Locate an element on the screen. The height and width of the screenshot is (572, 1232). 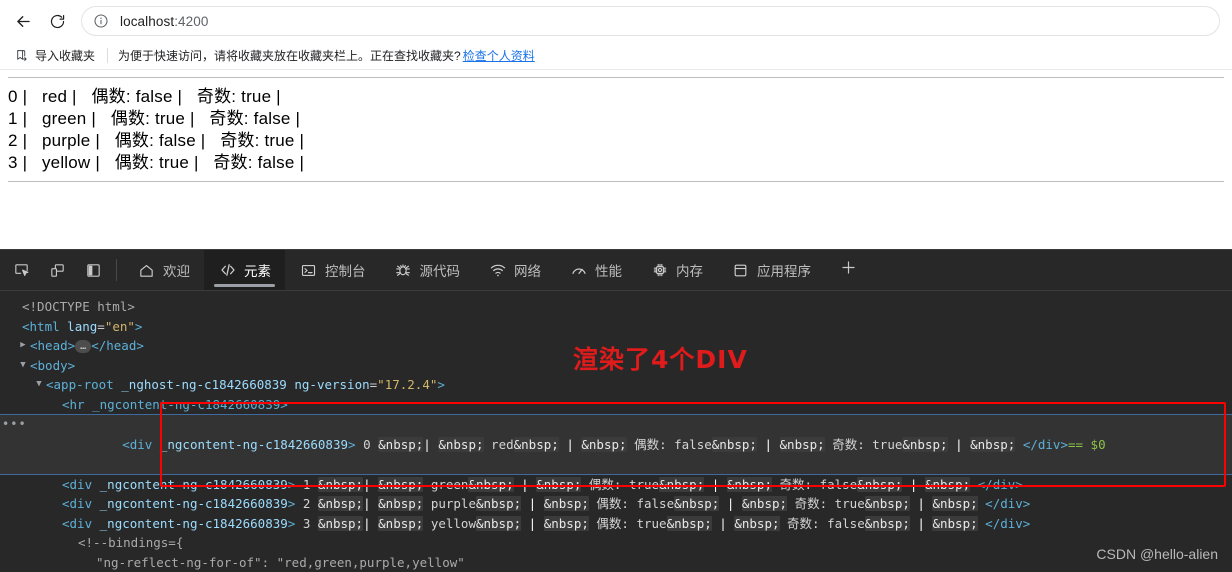
dock-side-icon is located at coordinates (93, 270).